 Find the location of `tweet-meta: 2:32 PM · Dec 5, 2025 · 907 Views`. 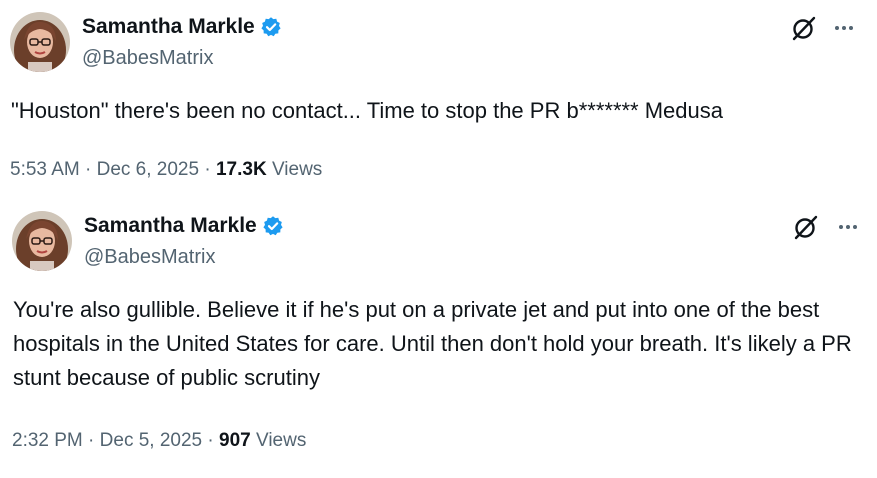

tweet-meta: 2:32 PM · Dec 5, 2025 · 907 Views is located at coordinates (159, 441).